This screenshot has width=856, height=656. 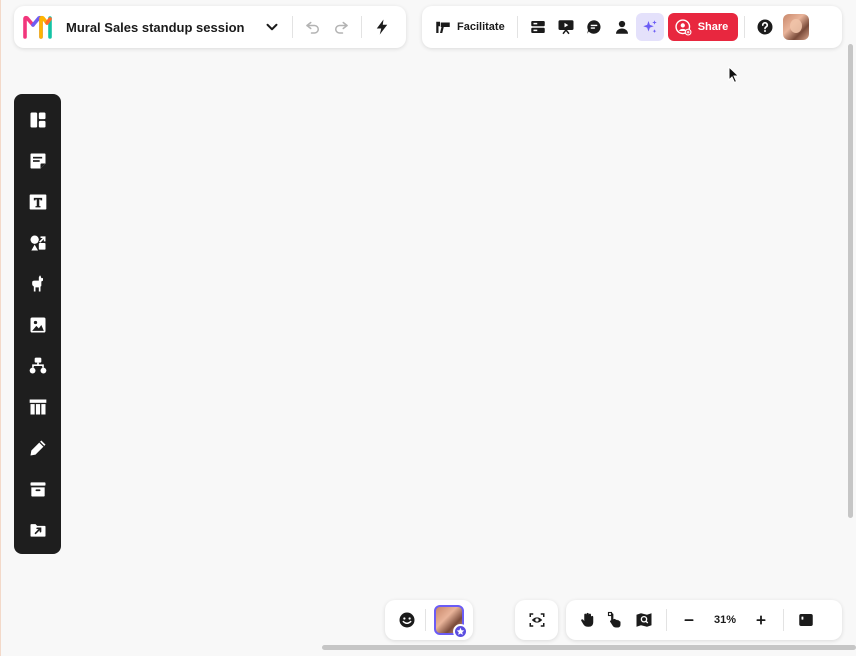 I want to click on image-button, so click(x=38, y=325).